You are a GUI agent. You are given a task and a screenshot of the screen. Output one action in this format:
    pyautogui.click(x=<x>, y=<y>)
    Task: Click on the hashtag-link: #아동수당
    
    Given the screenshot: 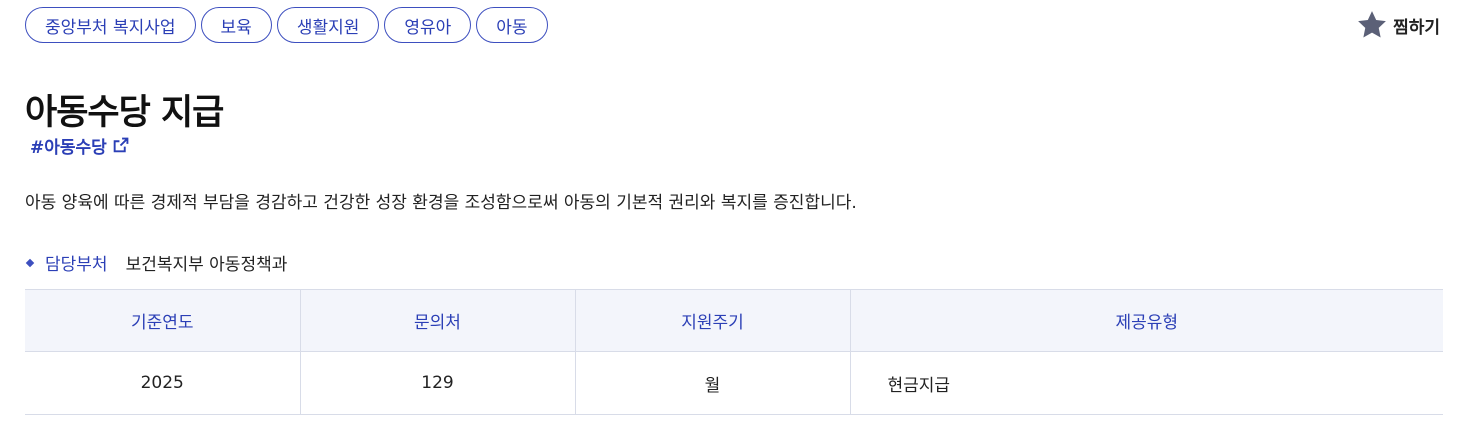 What is the action you would take?
    pyautogui.click(x=79, y=145)
    